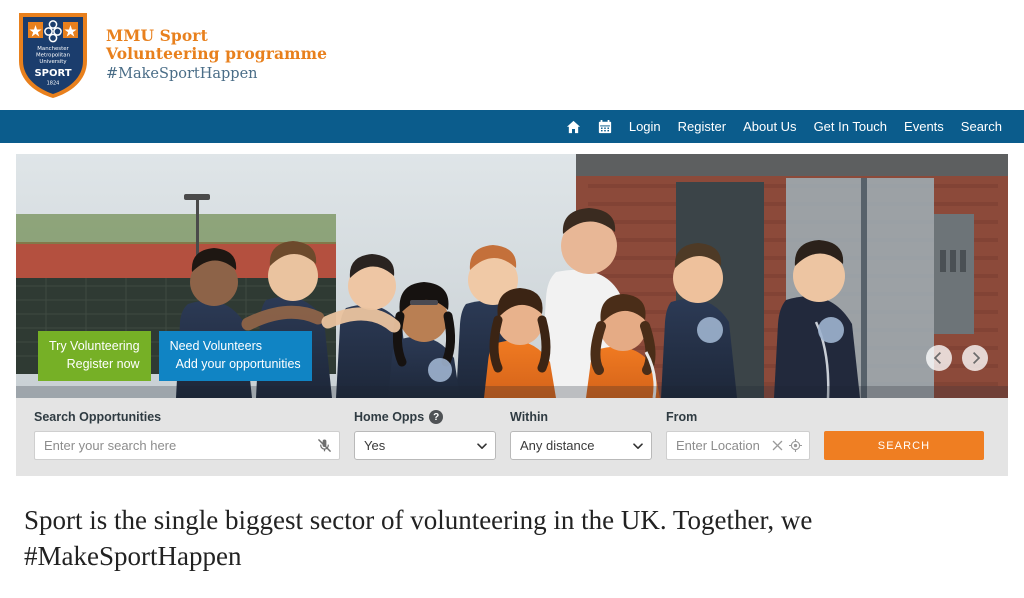  I want to click on carousel-prev-button, so click(939, 358).